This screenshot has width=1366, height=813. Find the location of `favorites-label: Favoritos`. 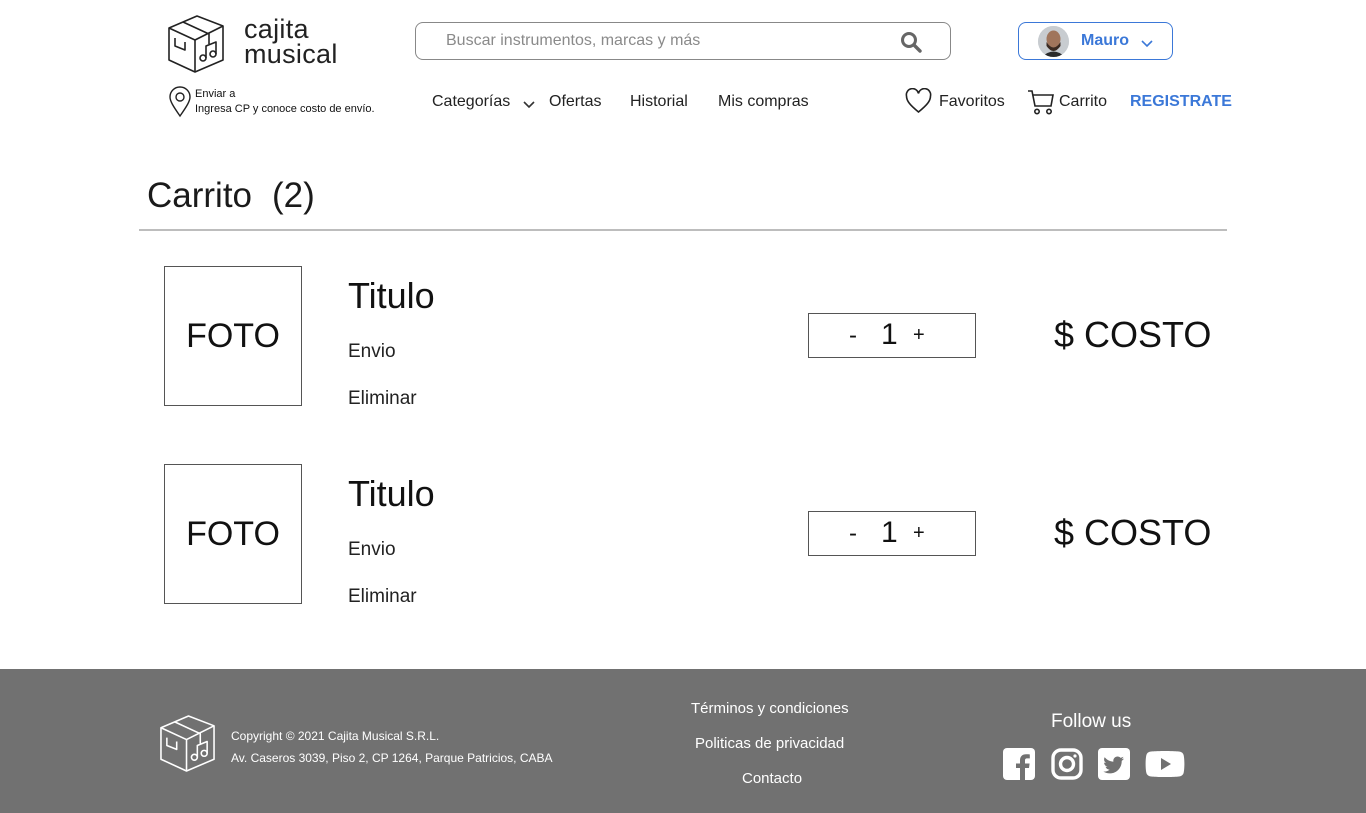

favorites-label: Favoritos is located at coordinates (972, 101).